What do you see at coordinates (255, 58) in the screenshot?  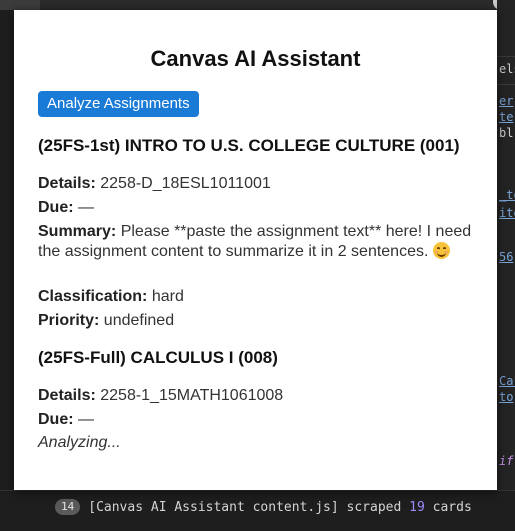 I see `popup-title: Canvas AI Assistant` at bounding box center [255, 58].